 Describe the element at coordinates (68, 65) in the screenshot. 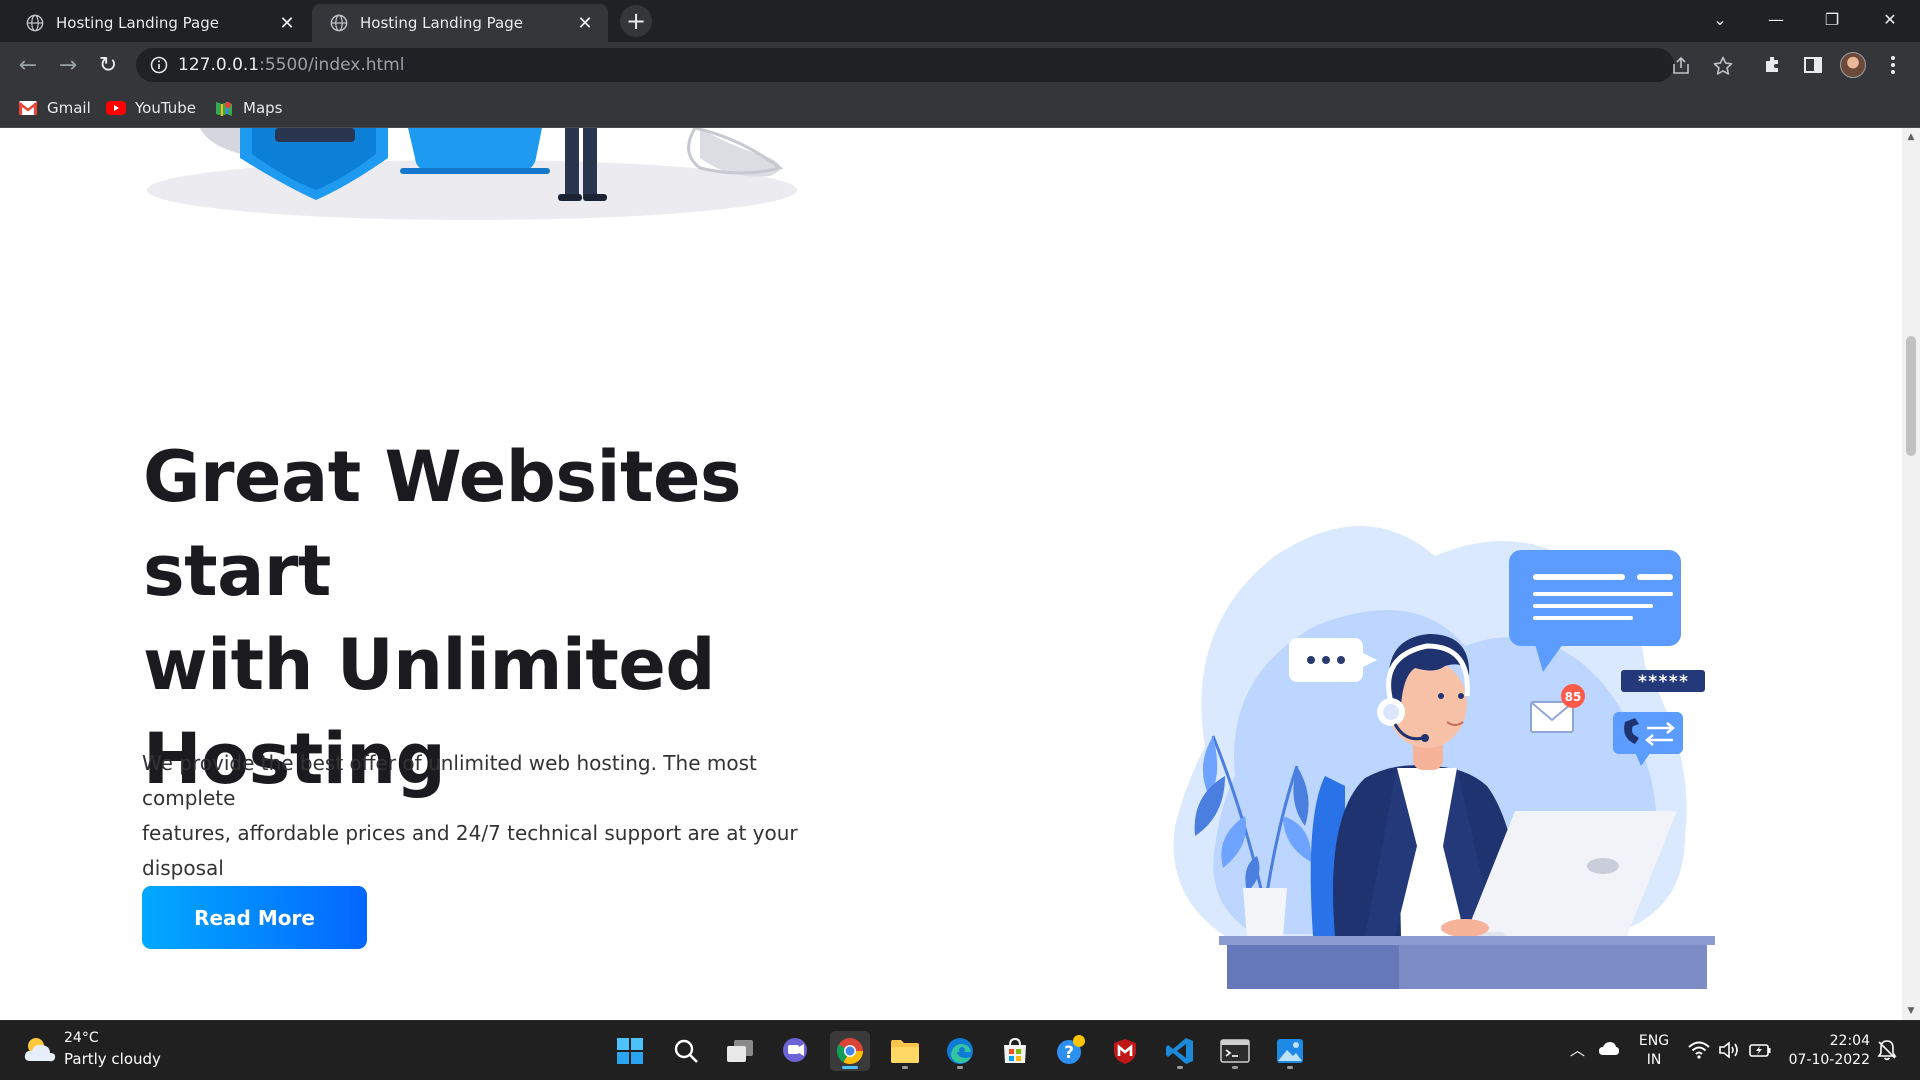

I see `forward-icon: →` at that location.